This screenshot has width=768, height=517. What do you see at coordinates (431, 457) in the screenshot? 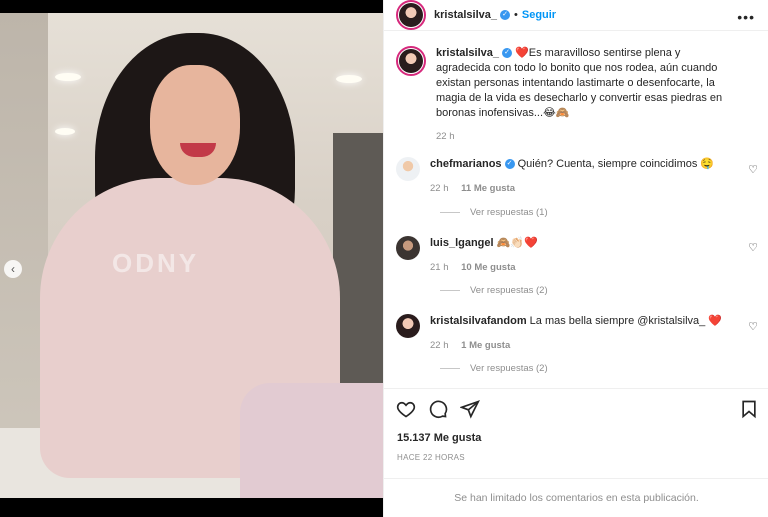
I see `post-time: HACE 22 HORAS` at bounding box center [431, 457].